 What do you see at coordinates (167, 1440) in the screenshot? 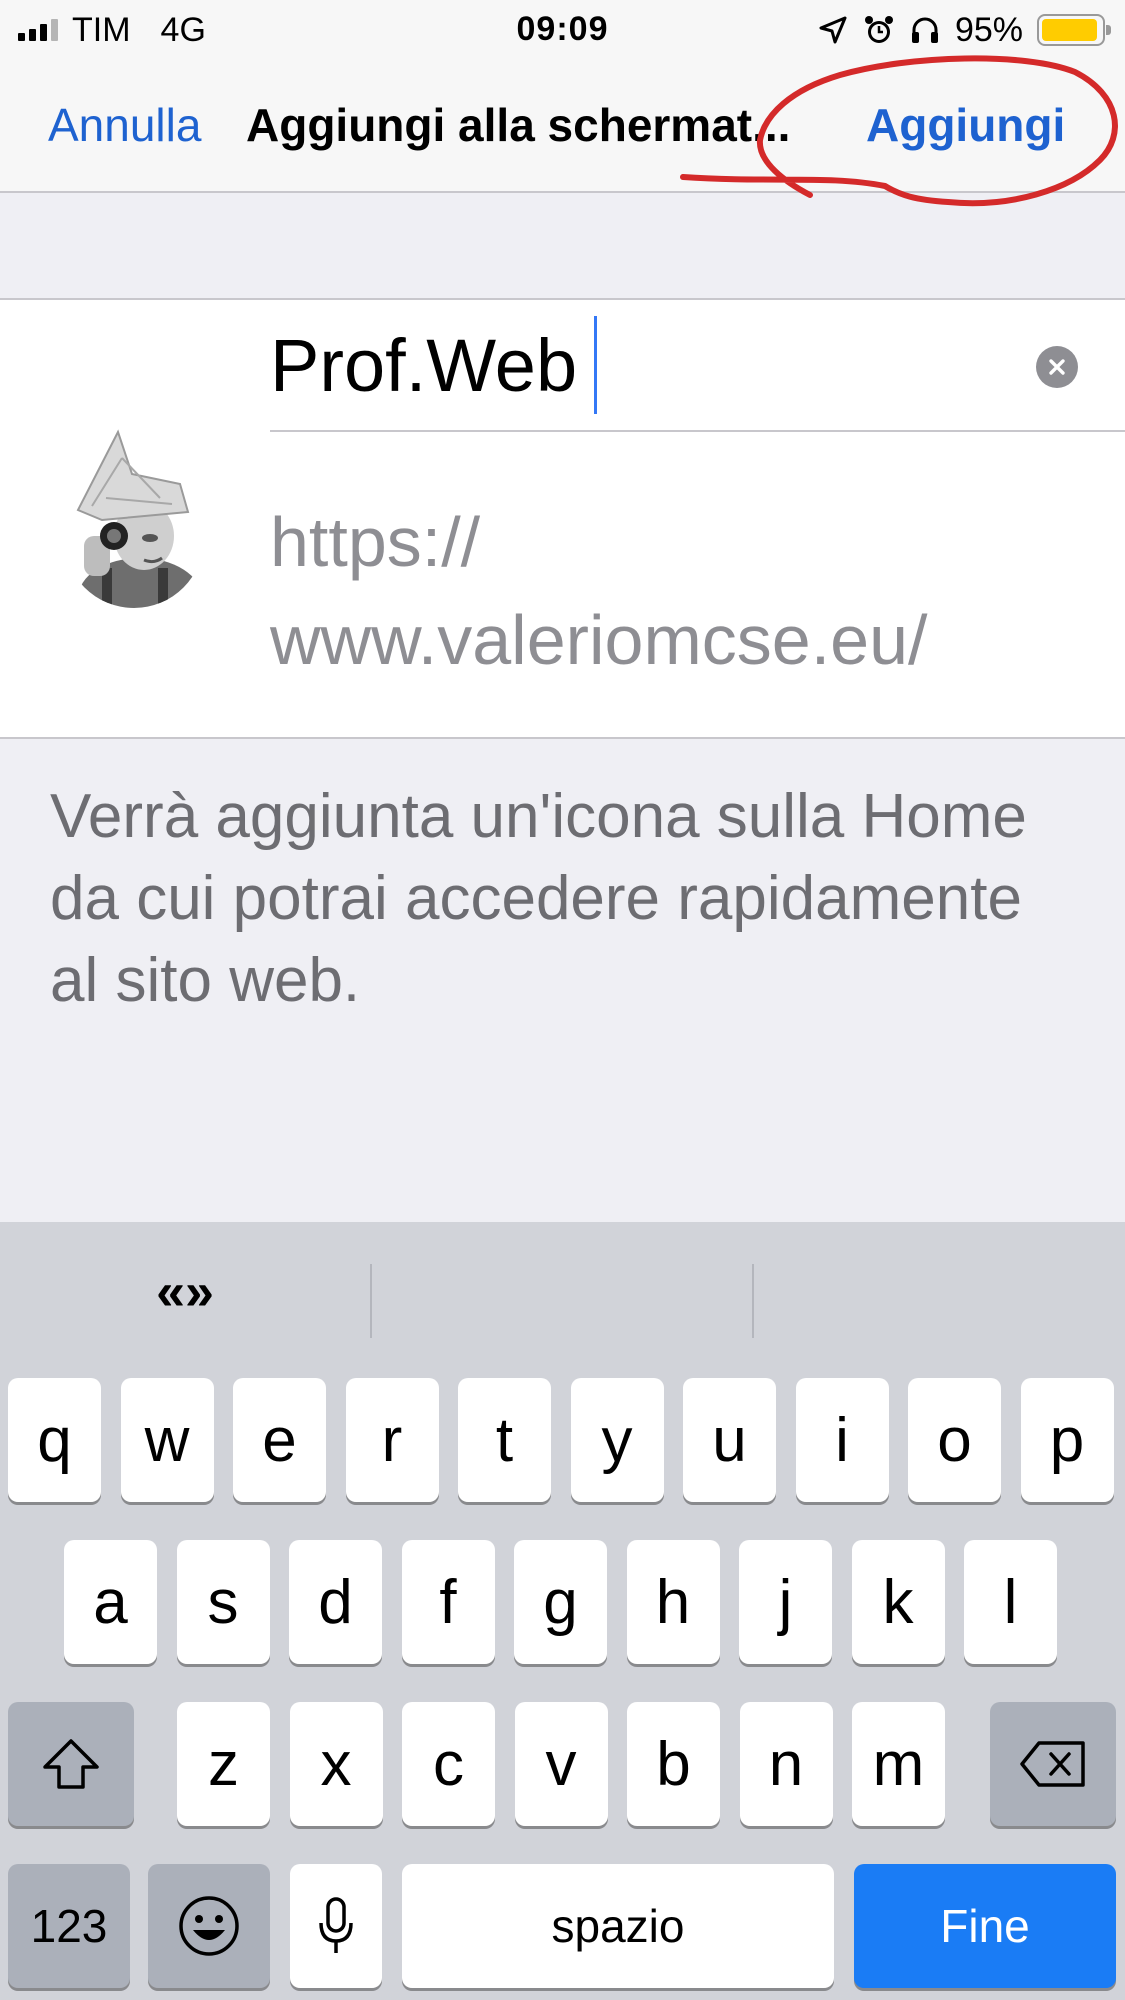
I see `key-w: w` at bounding box center [167, 1440].